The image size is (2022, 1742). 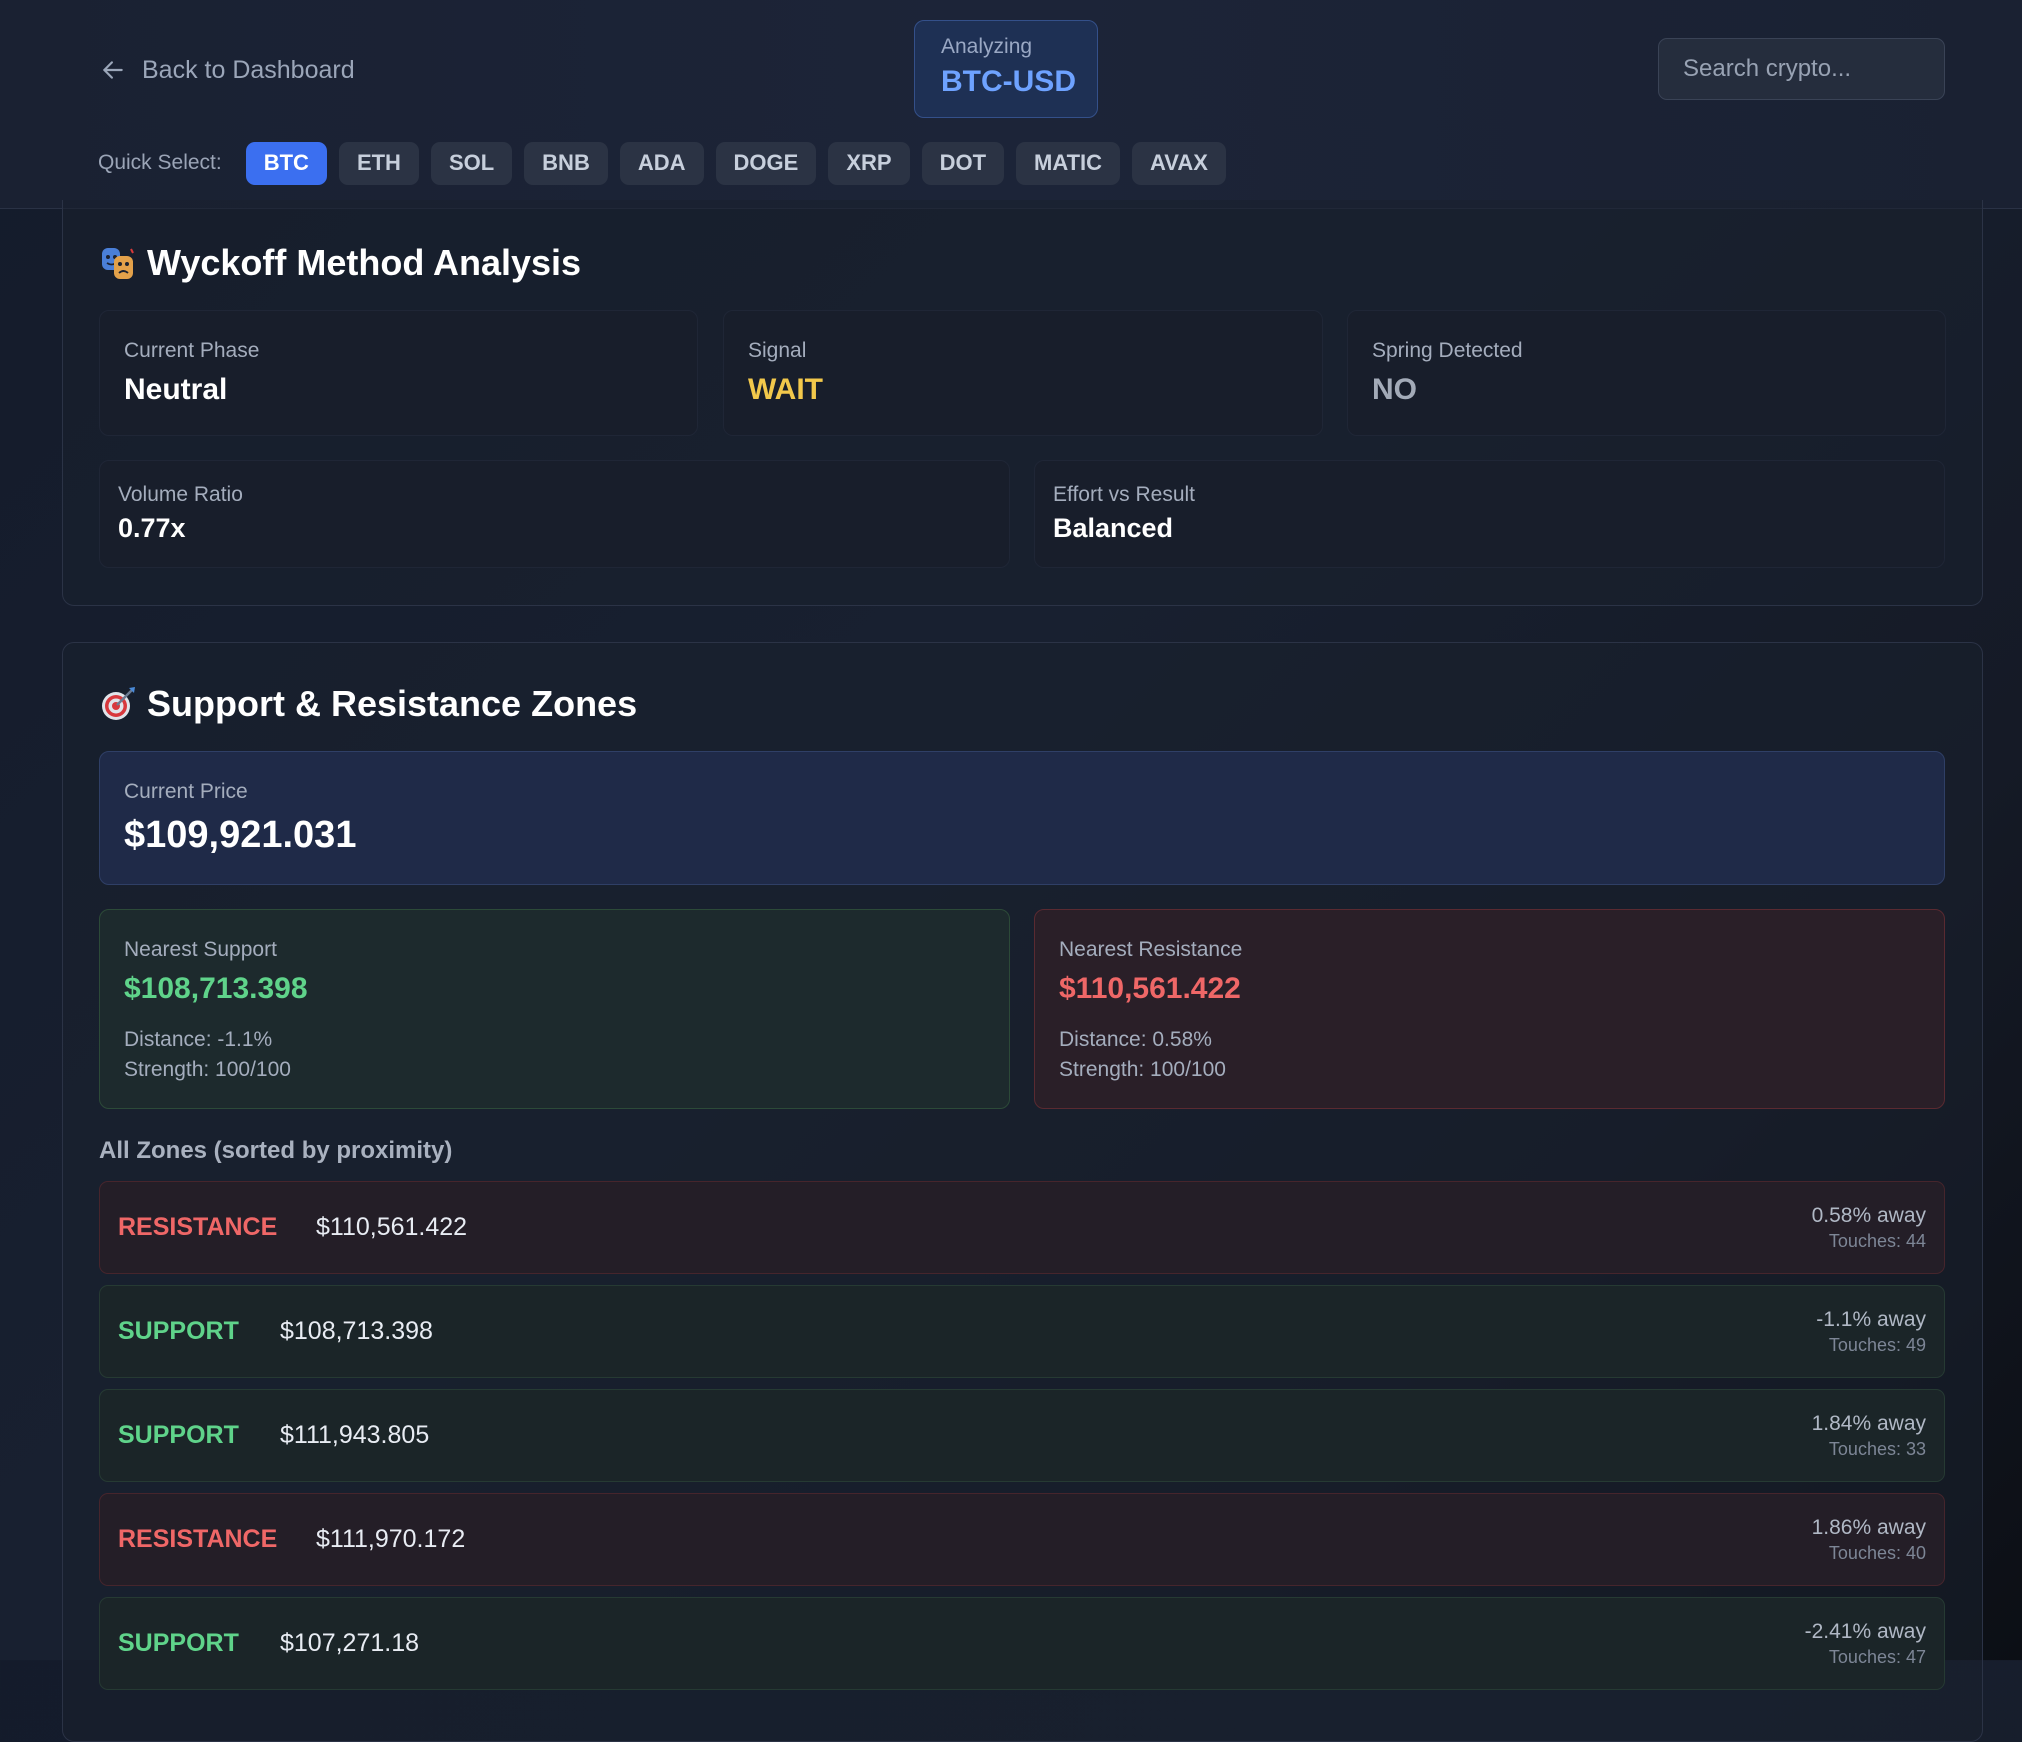 I want to click on zone-distance: 1.84% away, so click(x=1868, y=1423).